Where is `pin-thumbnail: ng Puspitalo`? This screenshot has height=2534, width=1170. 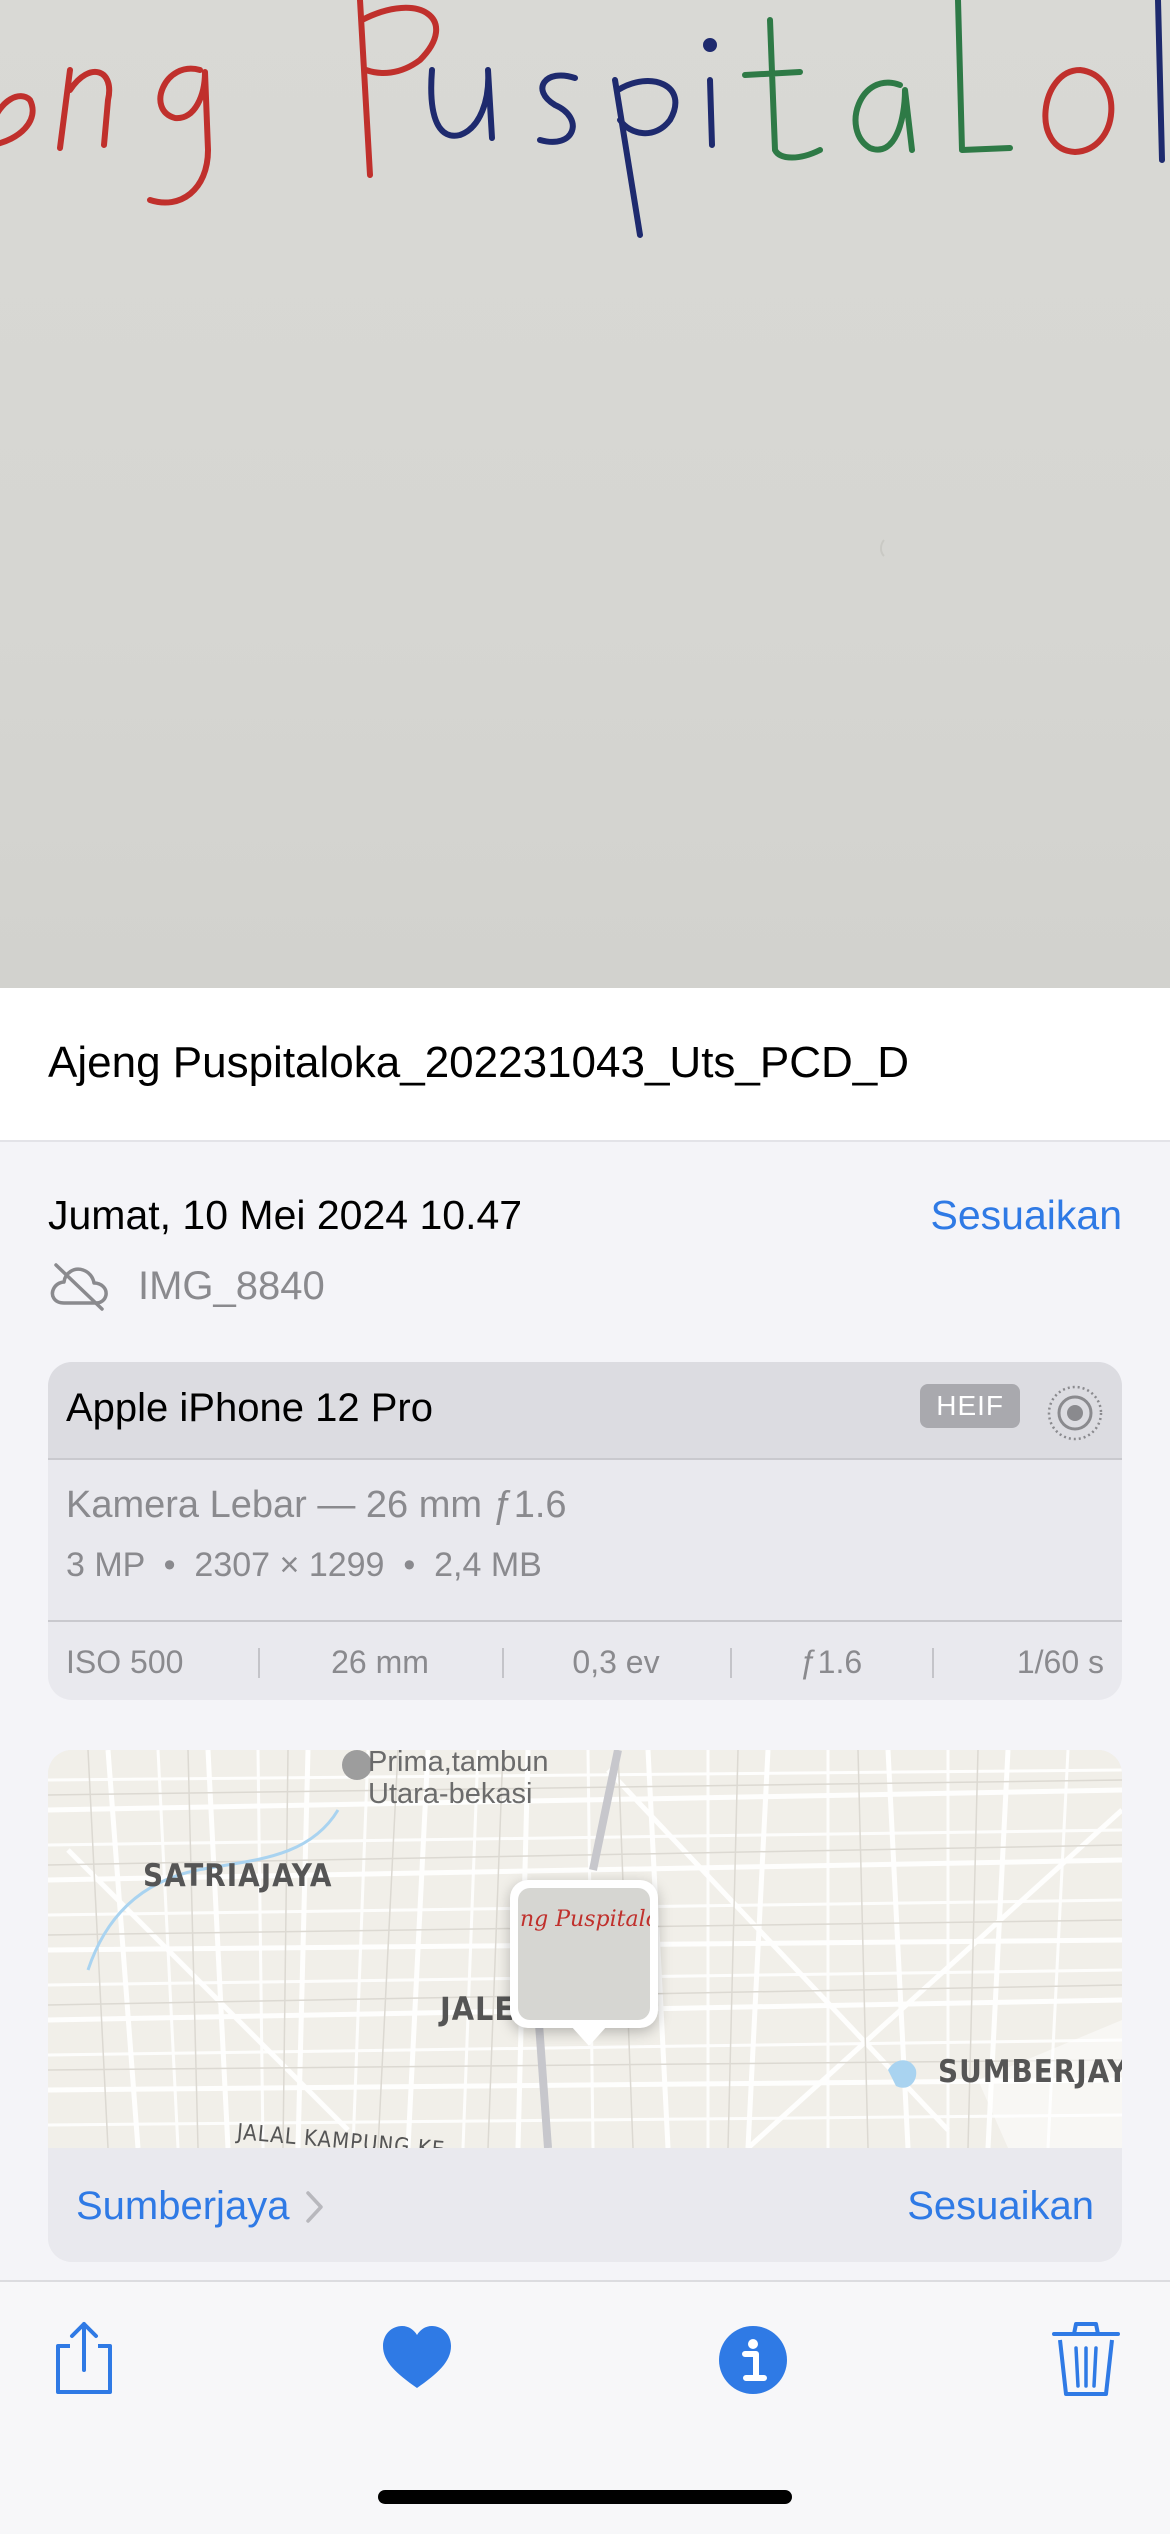 pin-thumbnail: ng Puspitalo is located at coordinates (584, 1954).